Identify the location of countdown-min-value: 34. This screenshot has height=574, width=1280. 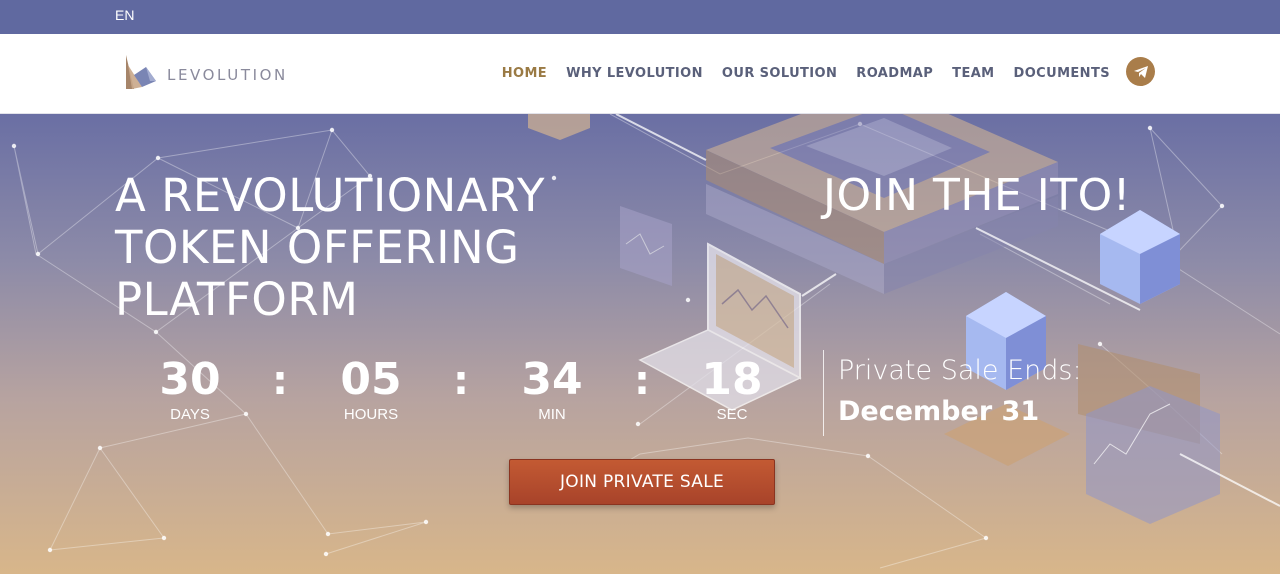
(552, 379).